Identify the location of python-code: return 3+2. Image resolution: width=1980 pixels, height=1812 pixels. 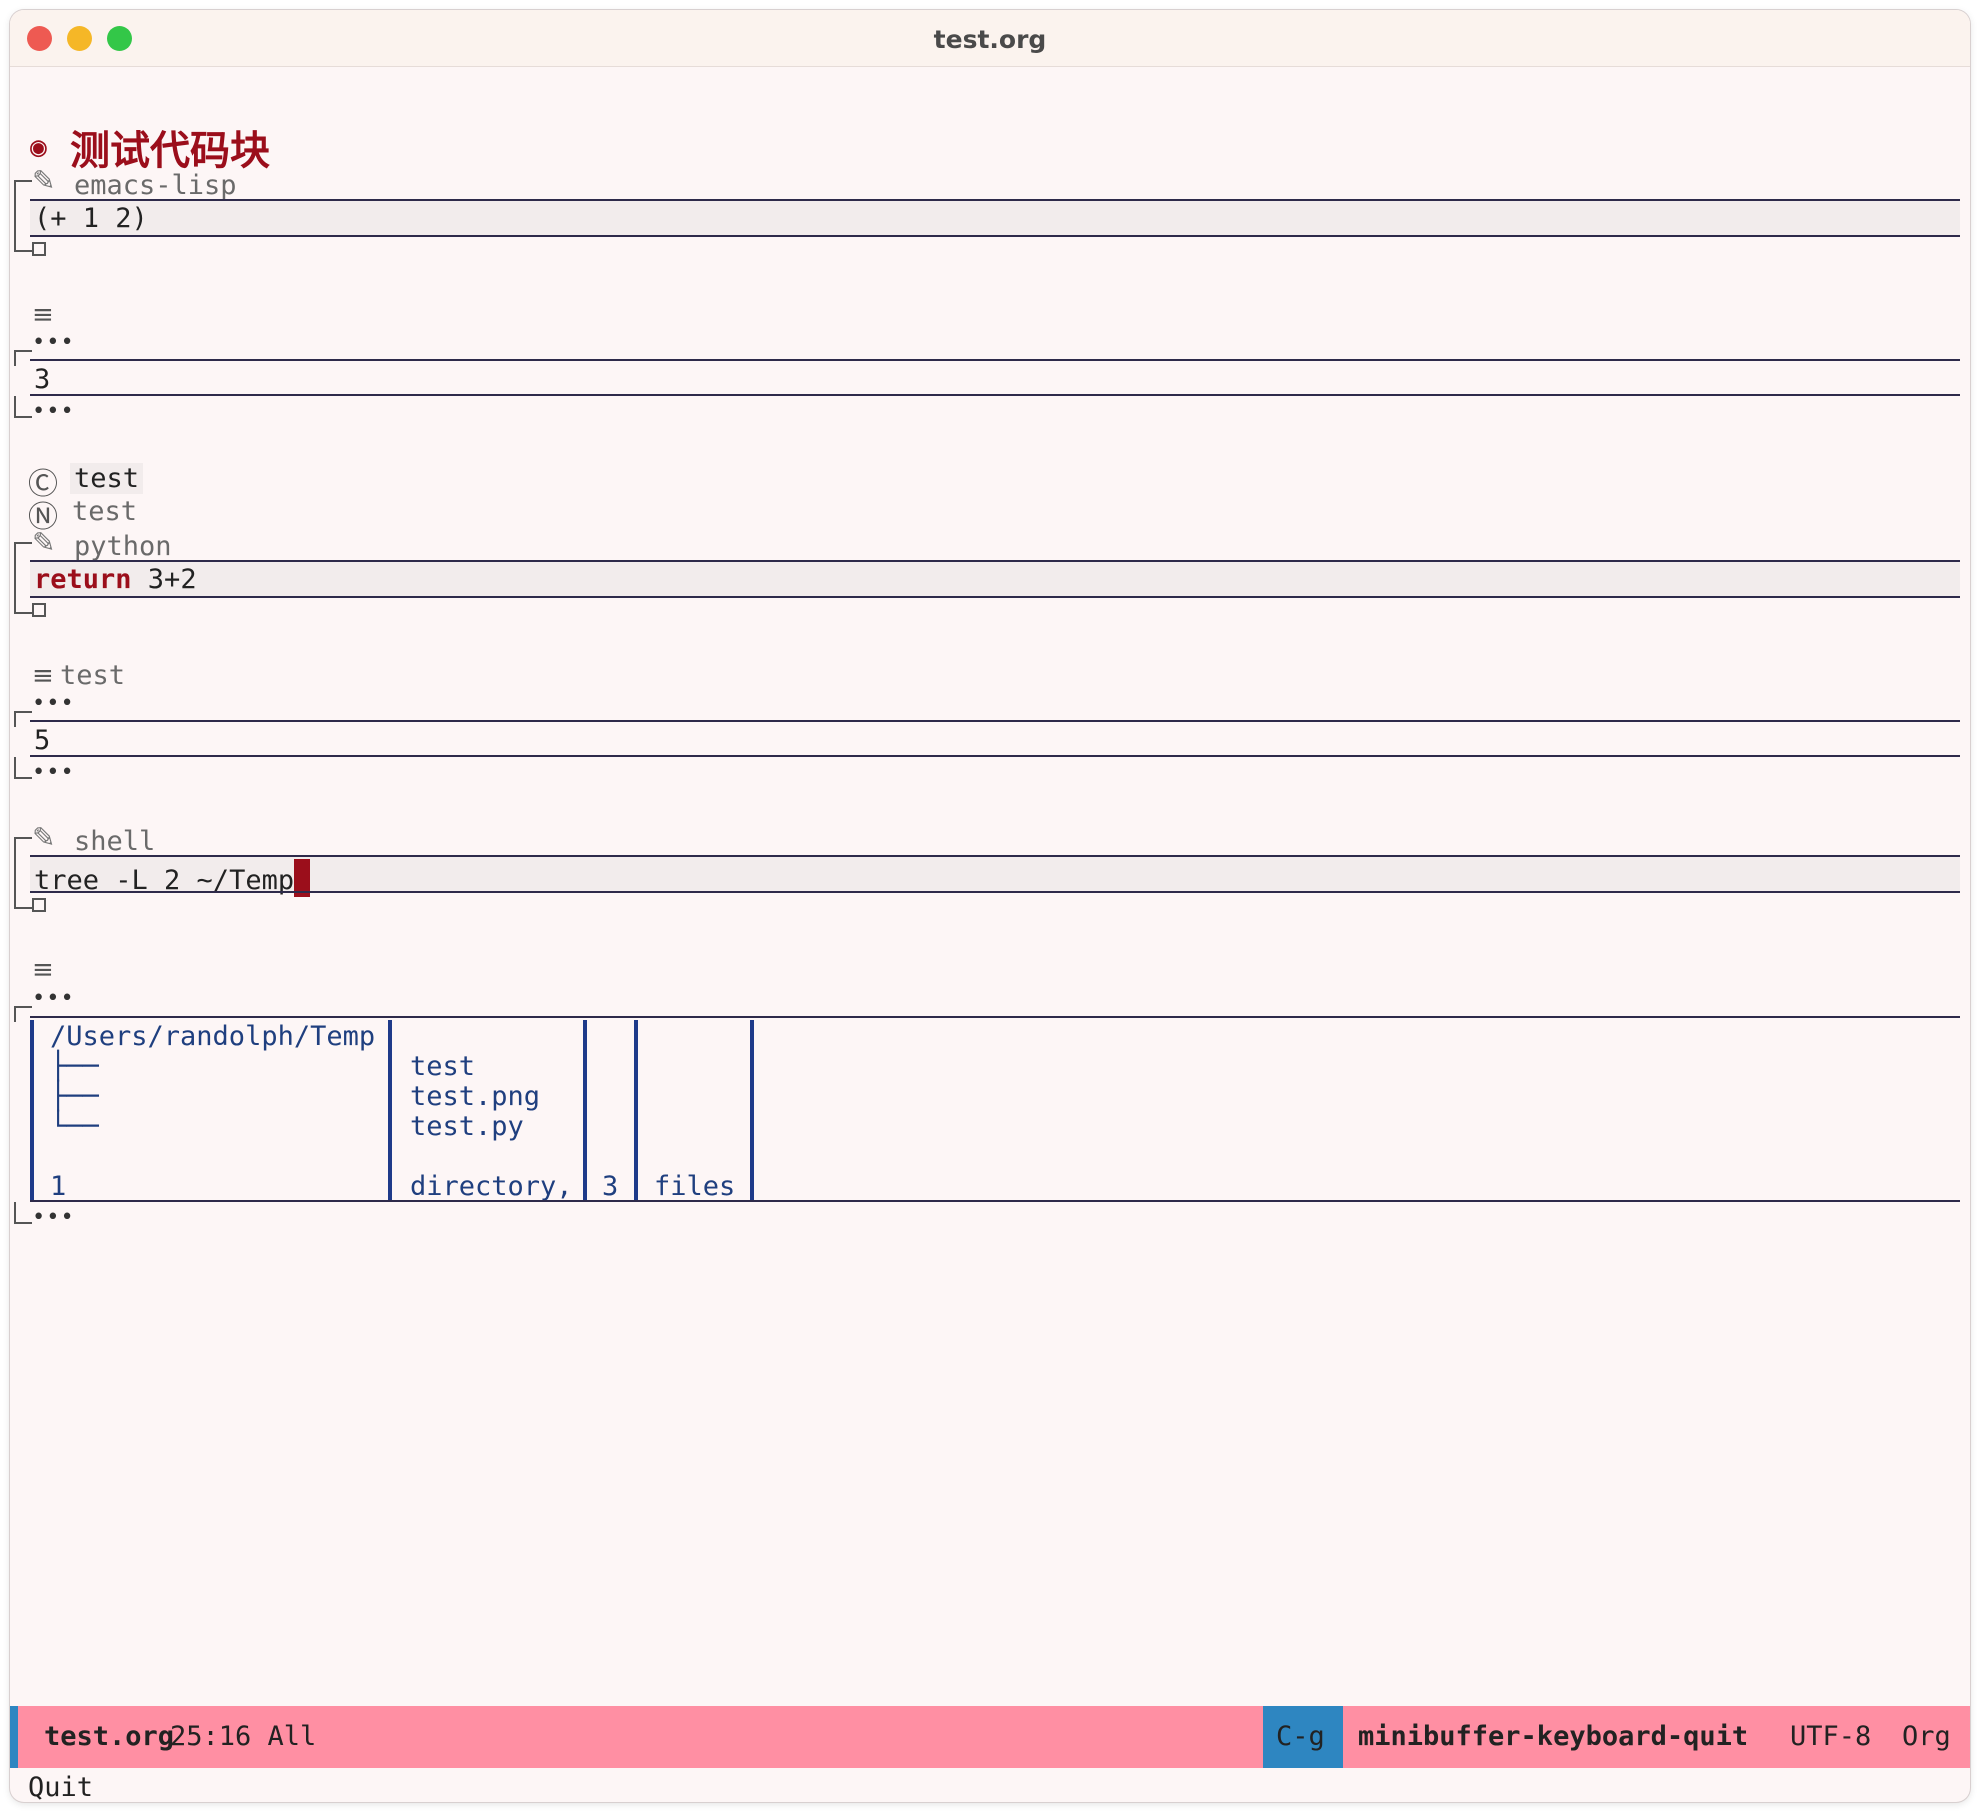
(115, 579).